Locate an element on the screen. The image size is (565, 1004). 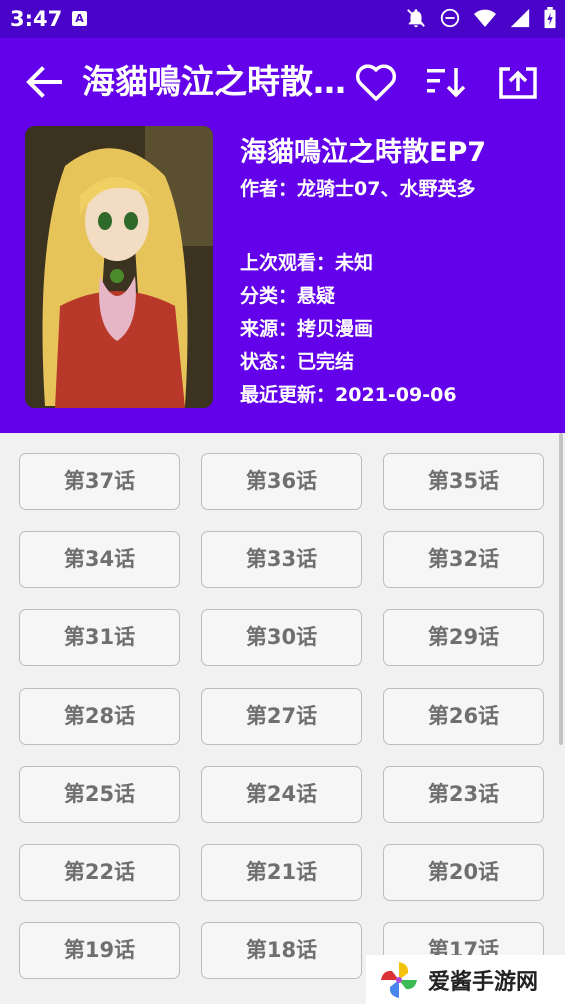
chapter-button: 第35话 is located at coordinates (463, 481).